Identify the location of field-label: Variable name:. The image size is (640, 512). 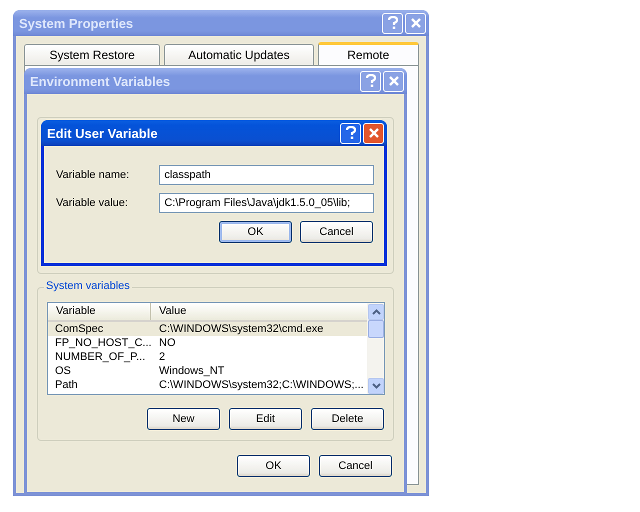
(93, 175).